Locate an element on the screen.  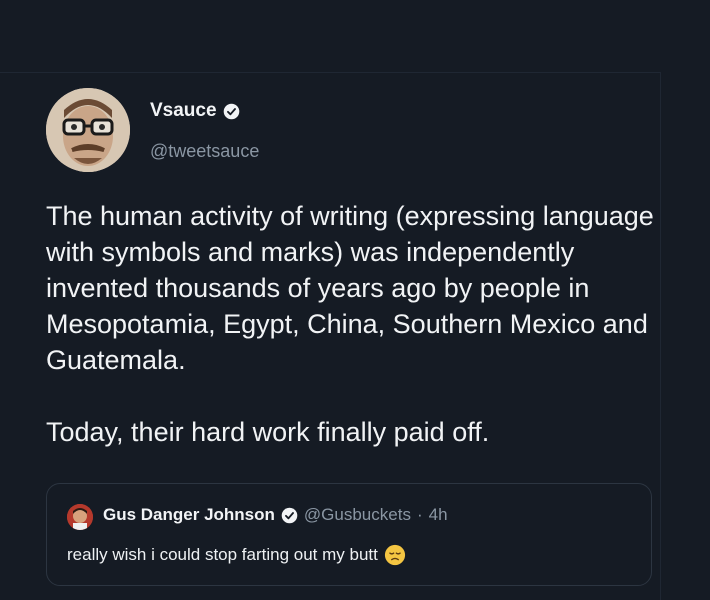
author-name-row: Vsauce is located at coordinates (195, 111).